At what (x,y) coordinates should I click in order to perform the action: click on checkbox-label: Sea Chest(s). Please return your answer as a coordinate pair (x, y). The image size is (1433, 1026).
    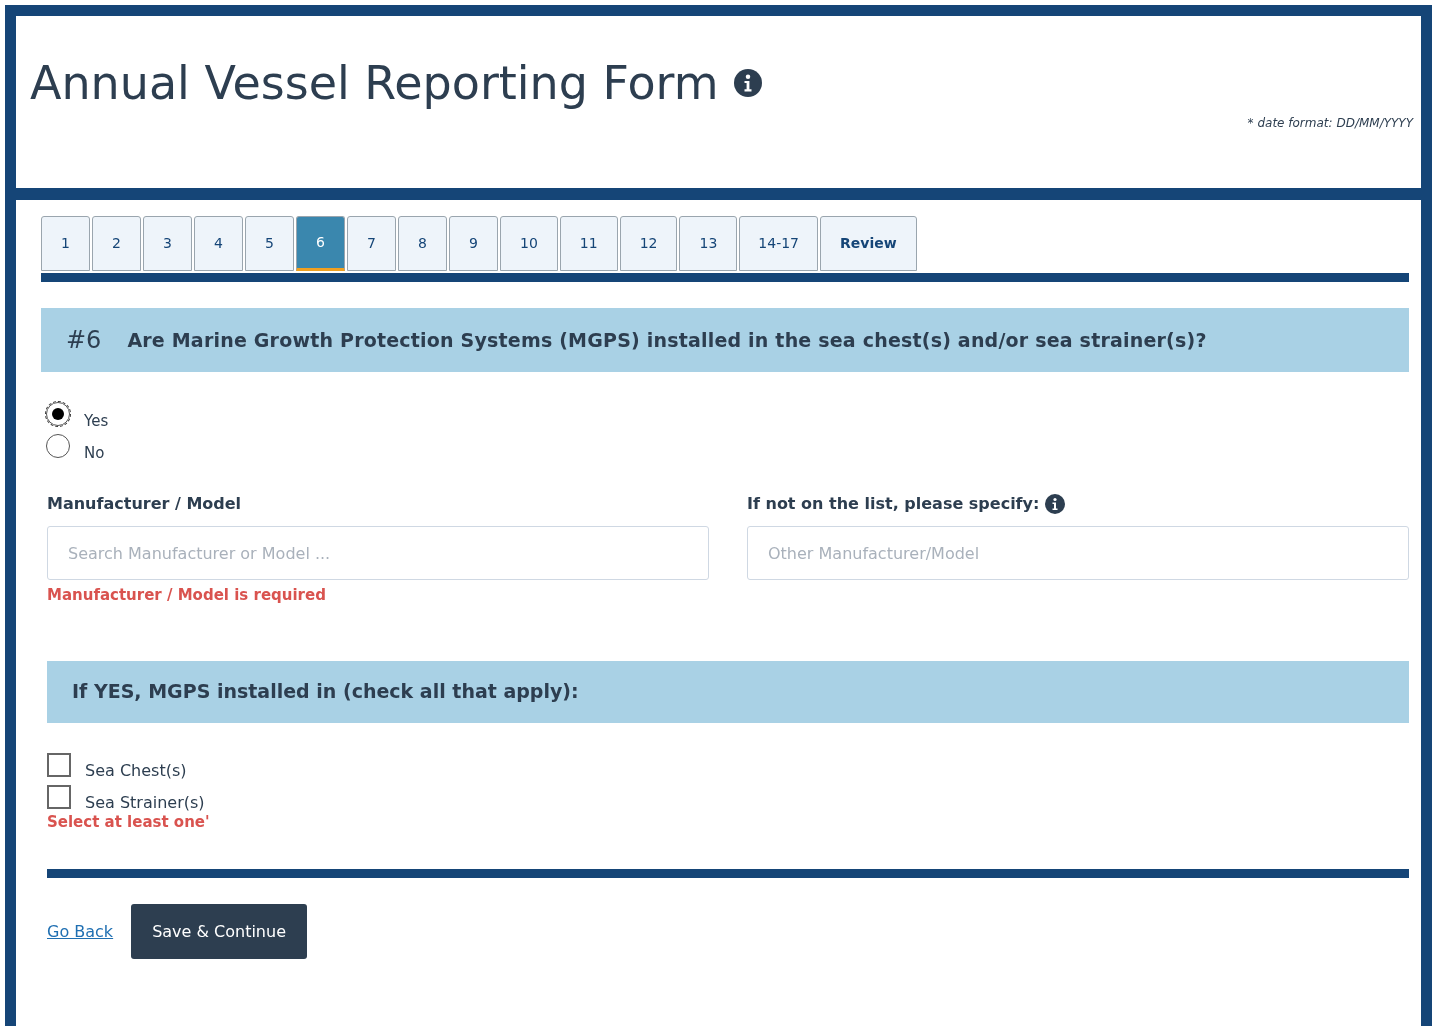
    Looking at the image, I should click on (136, 770).